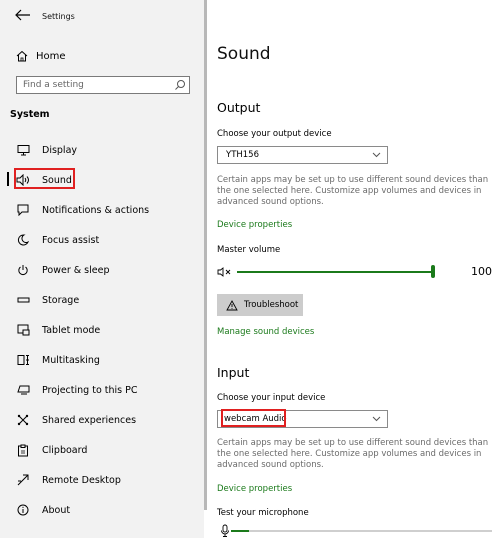 The width and height of the screenshot is (500, 538). What do you see at coordinates (61, 300) in the screenshot?
I see `sidebar-item-label: Storage` at bounding box center [61, 300].